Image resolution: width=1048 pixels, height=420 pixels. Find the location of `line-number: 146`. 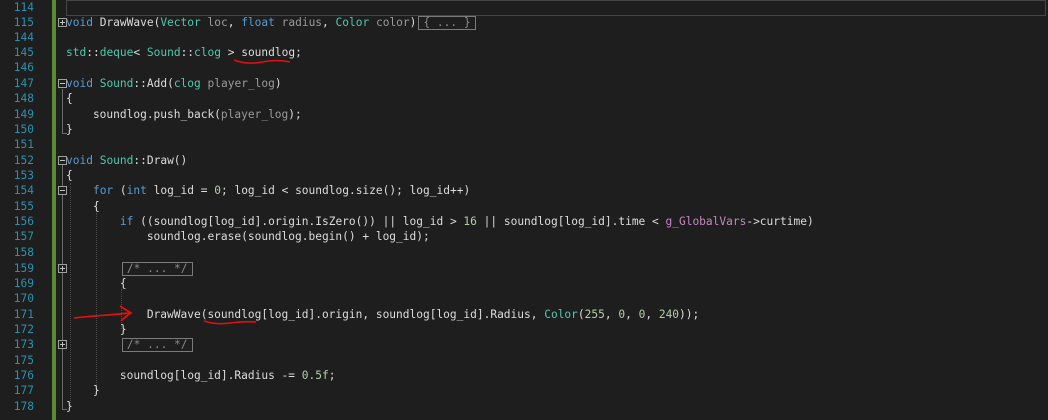

line-number: 146 is located at coordinates (23, 67).